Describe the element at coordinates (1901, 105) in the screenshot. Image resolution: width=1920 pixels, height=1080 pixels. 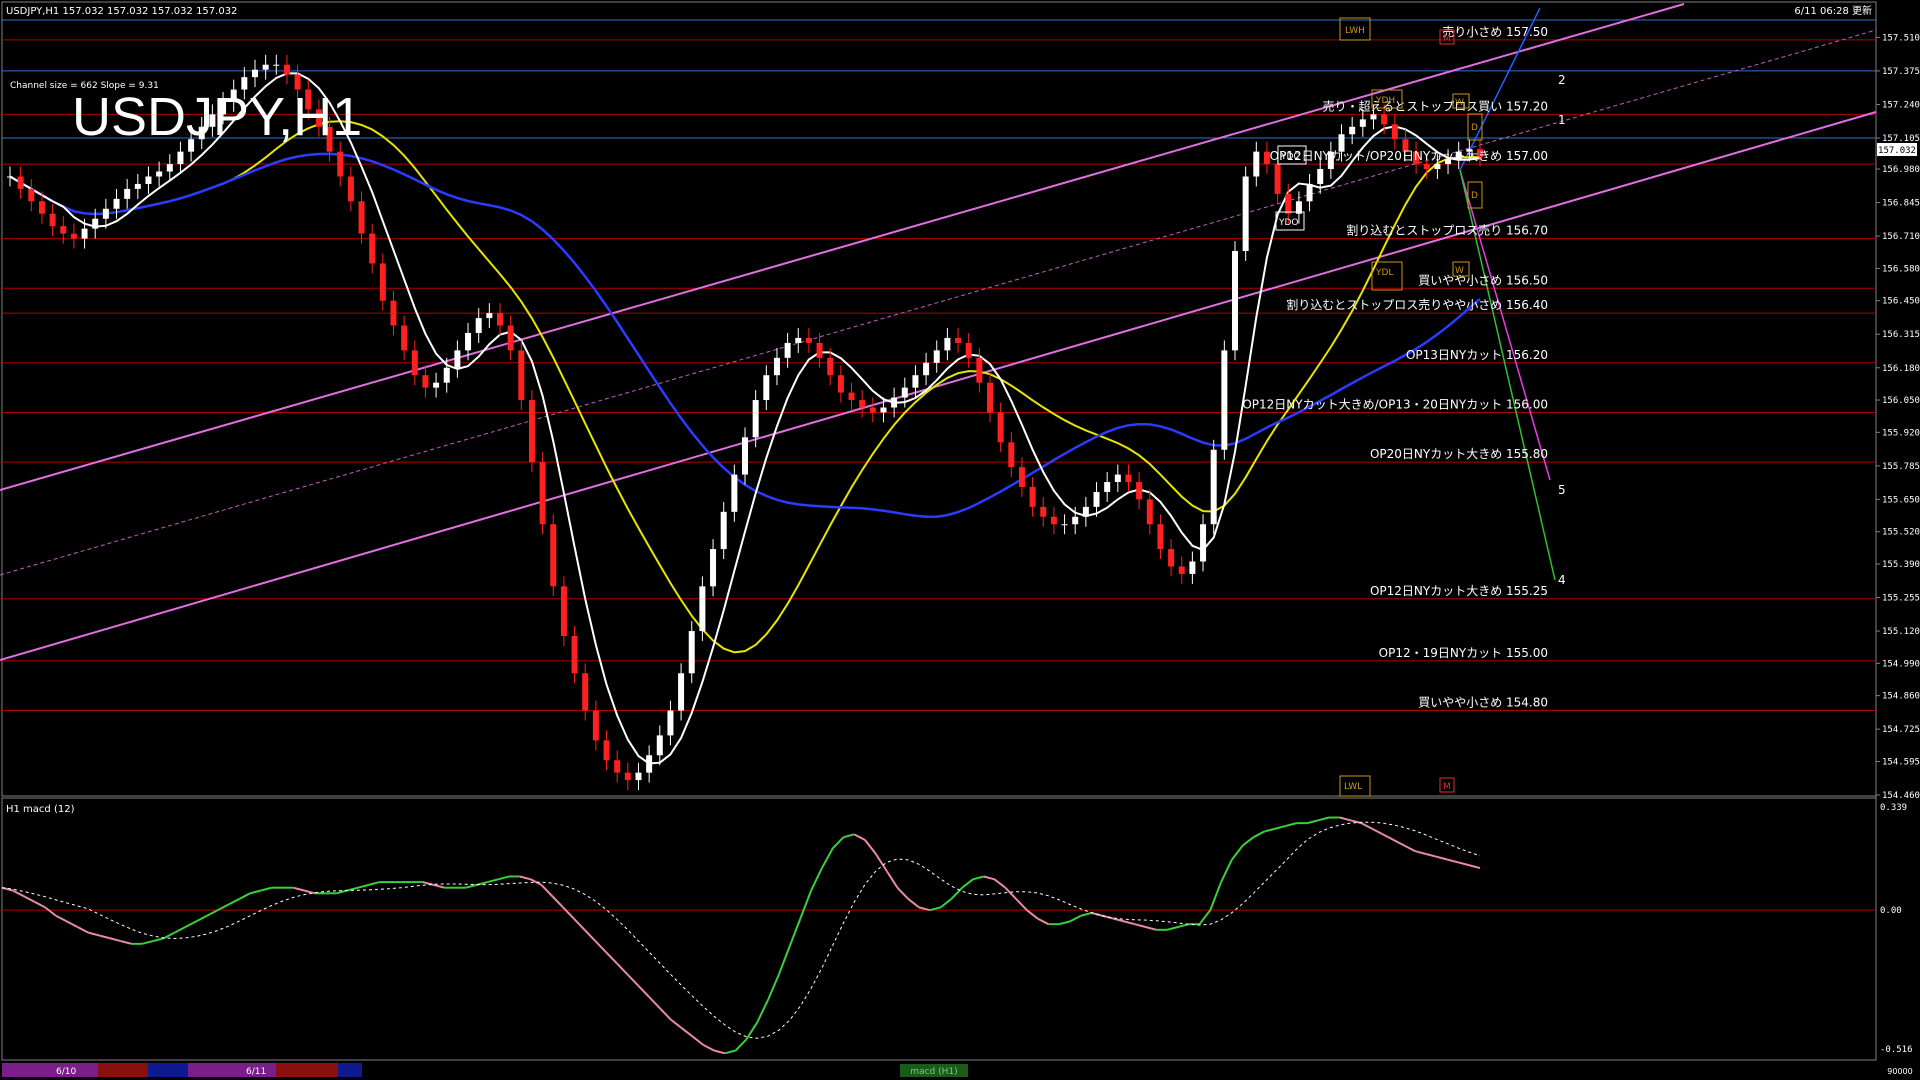
I see `y-tick-label: 157.240` at that location.